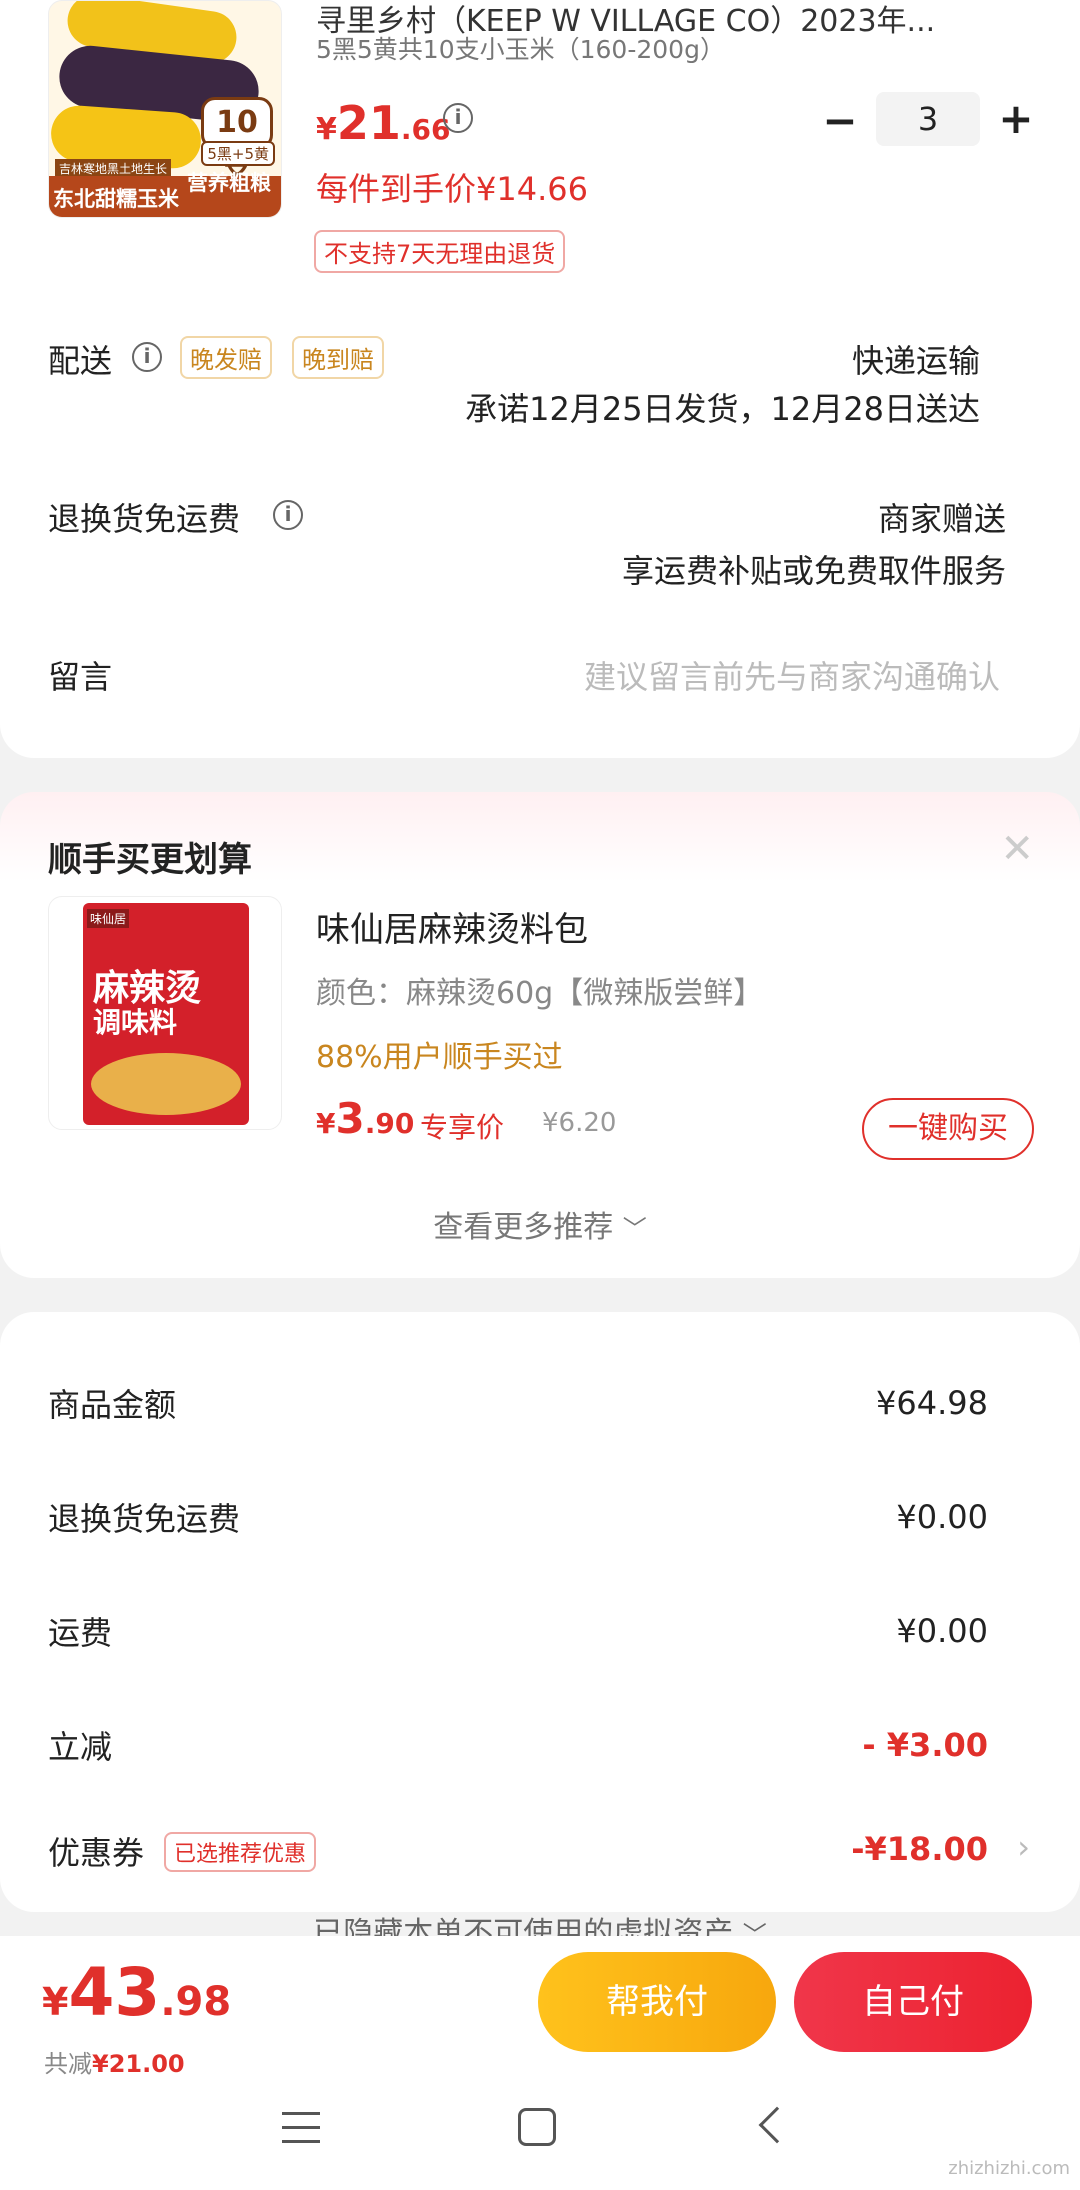 The height and width of the screenshot is (2190, 1080). What do you see at coordinates (80, 1633) in the screenshot?
I see `summary-freight-label: 运费` at bounding box center [80, 1633].